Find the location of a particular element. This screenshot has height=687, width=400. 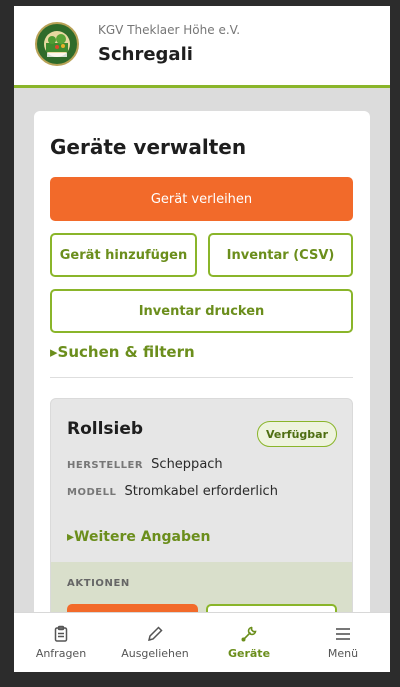

menu-icon is located at coordinates (343, 634).